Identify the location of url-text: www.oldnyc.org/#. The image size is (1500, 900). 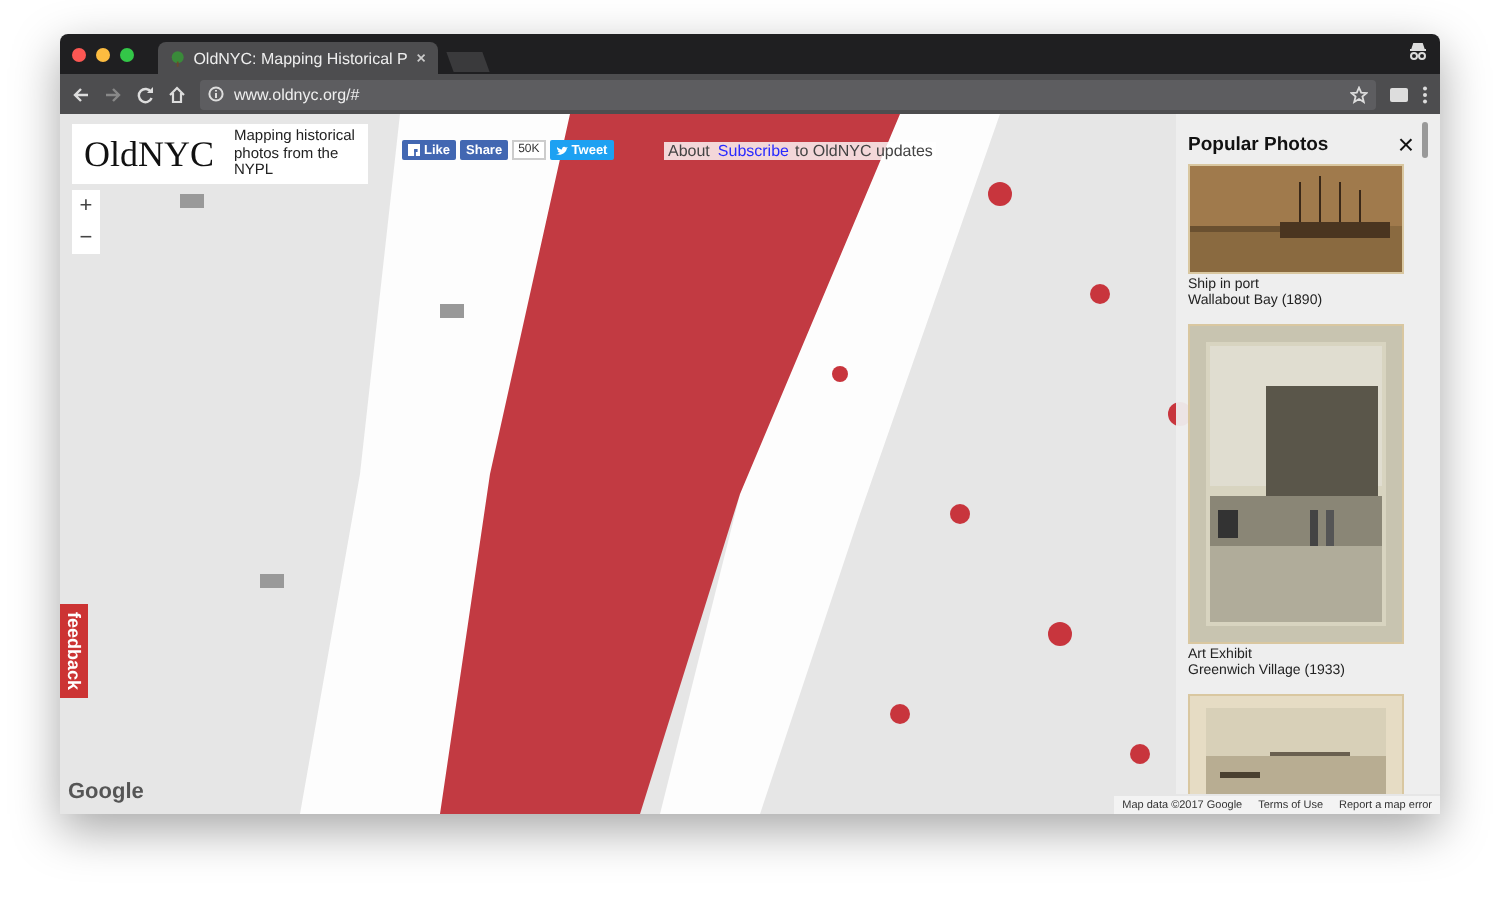
(298, 94).